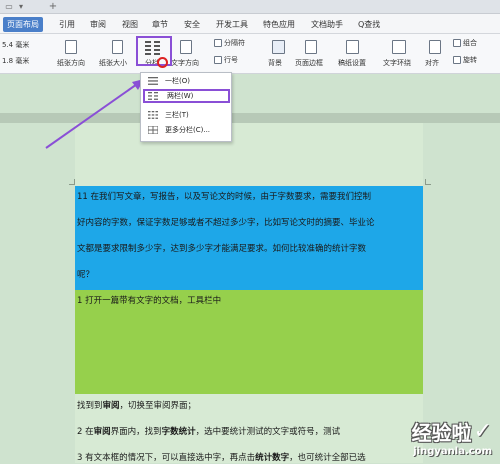  What do you see at coordinates (158, 406) in the screenshot?
I see `text-run: ，切换至审阅界面；` at bounding box center [158, 406].